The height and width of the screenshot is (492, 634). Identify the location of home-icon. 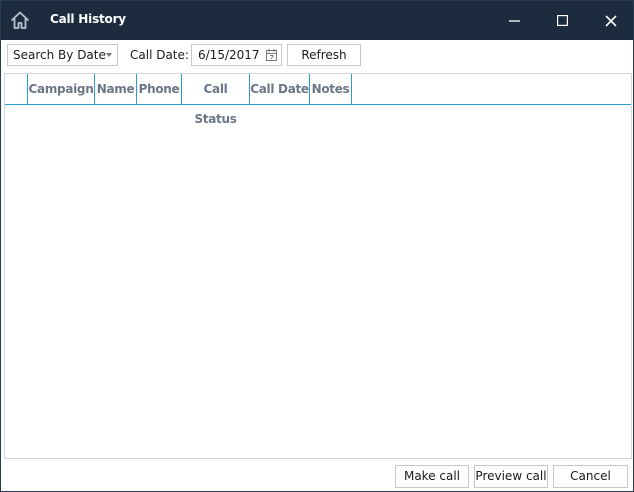
(20, 20).